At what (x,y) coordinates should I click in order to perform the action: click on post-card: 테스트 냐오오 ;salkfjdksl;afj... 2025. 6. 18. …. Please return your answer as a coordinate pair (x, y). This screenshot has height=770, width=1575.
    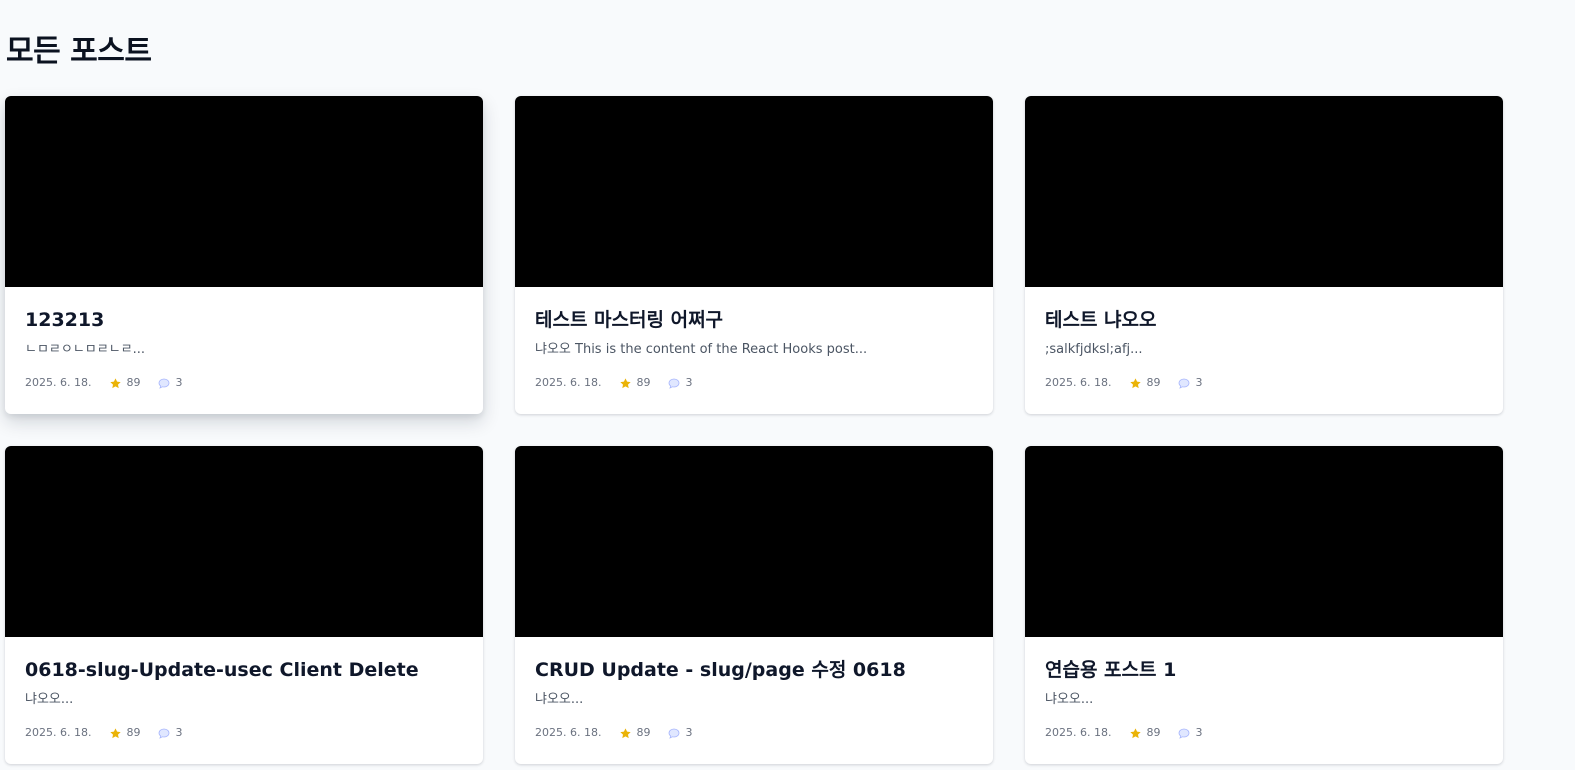
    Looking at the image, I should click on (1264, 255).